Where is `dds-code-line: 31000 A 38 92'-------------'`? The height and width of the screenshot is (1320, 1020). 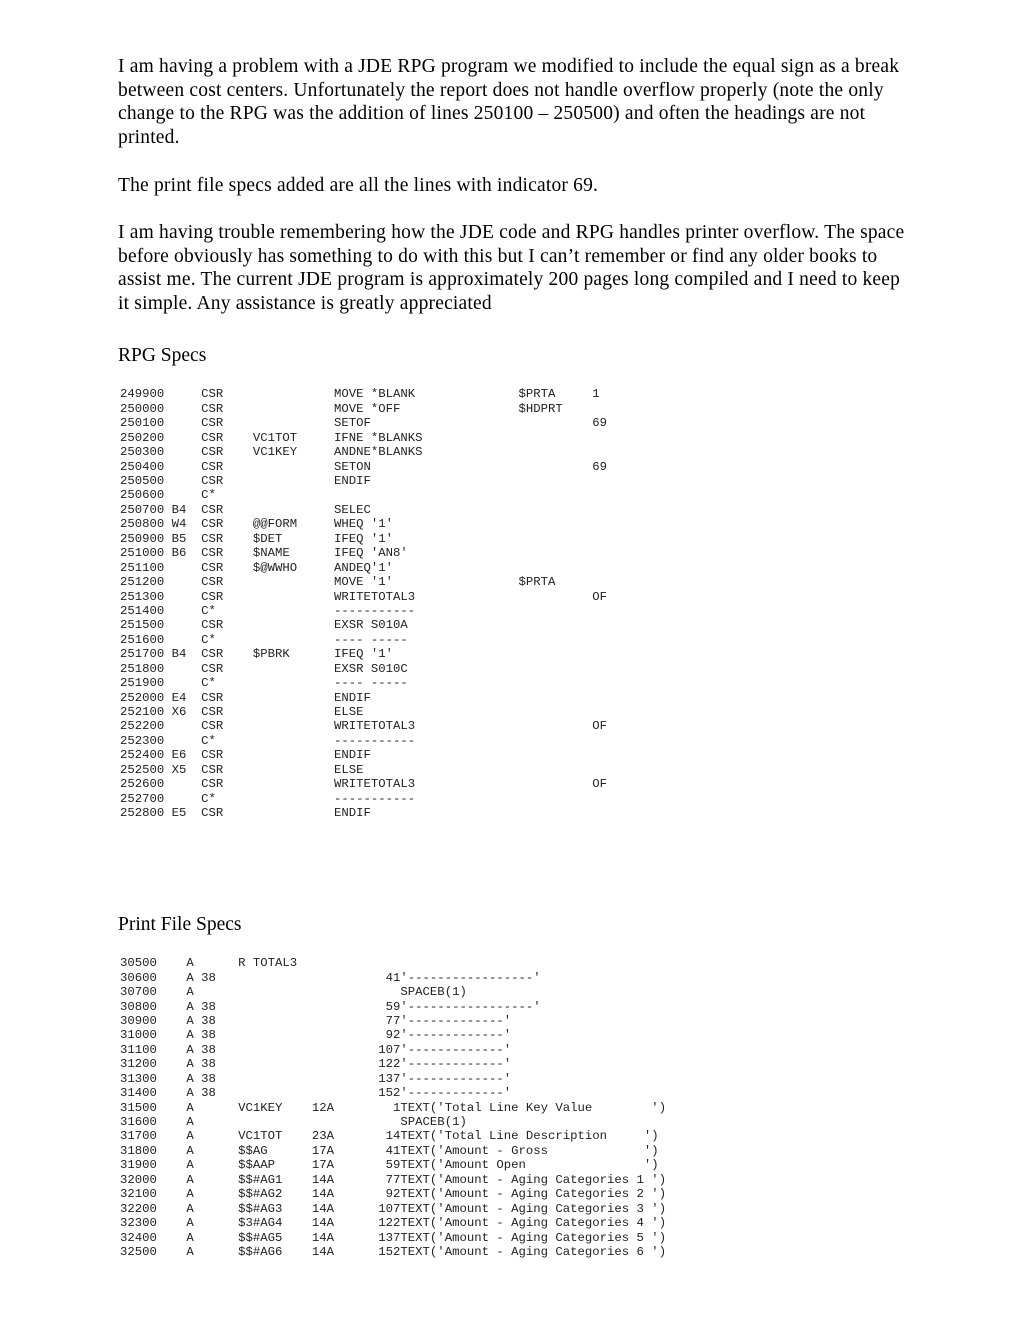 dds-code-line: 31000 A 38 92'-------------' is located at coordinates (316, 1035).